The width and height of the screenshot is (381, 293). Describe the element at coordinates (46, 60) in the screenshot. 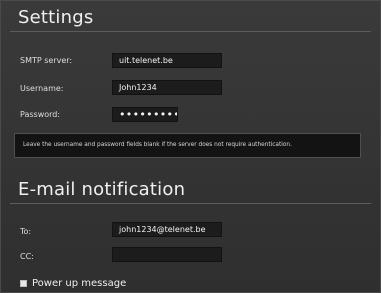

I see `smtp-server-label: SMTP server:` at that location.